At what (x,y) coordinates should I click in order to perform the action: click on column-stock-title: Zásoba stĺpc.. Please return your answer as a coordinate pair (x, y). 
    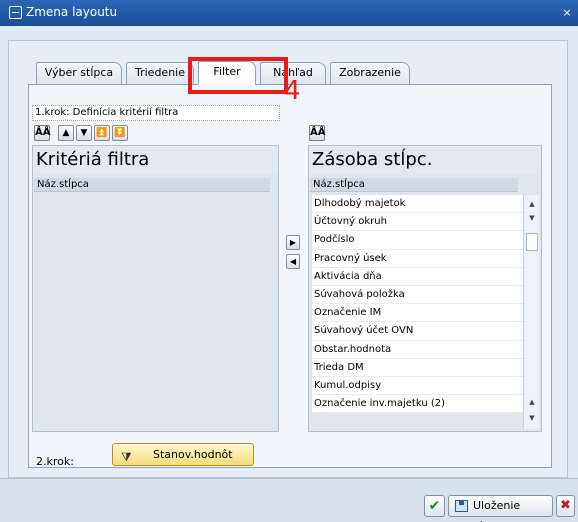
    Looking at the image, I should click on (425, 160).